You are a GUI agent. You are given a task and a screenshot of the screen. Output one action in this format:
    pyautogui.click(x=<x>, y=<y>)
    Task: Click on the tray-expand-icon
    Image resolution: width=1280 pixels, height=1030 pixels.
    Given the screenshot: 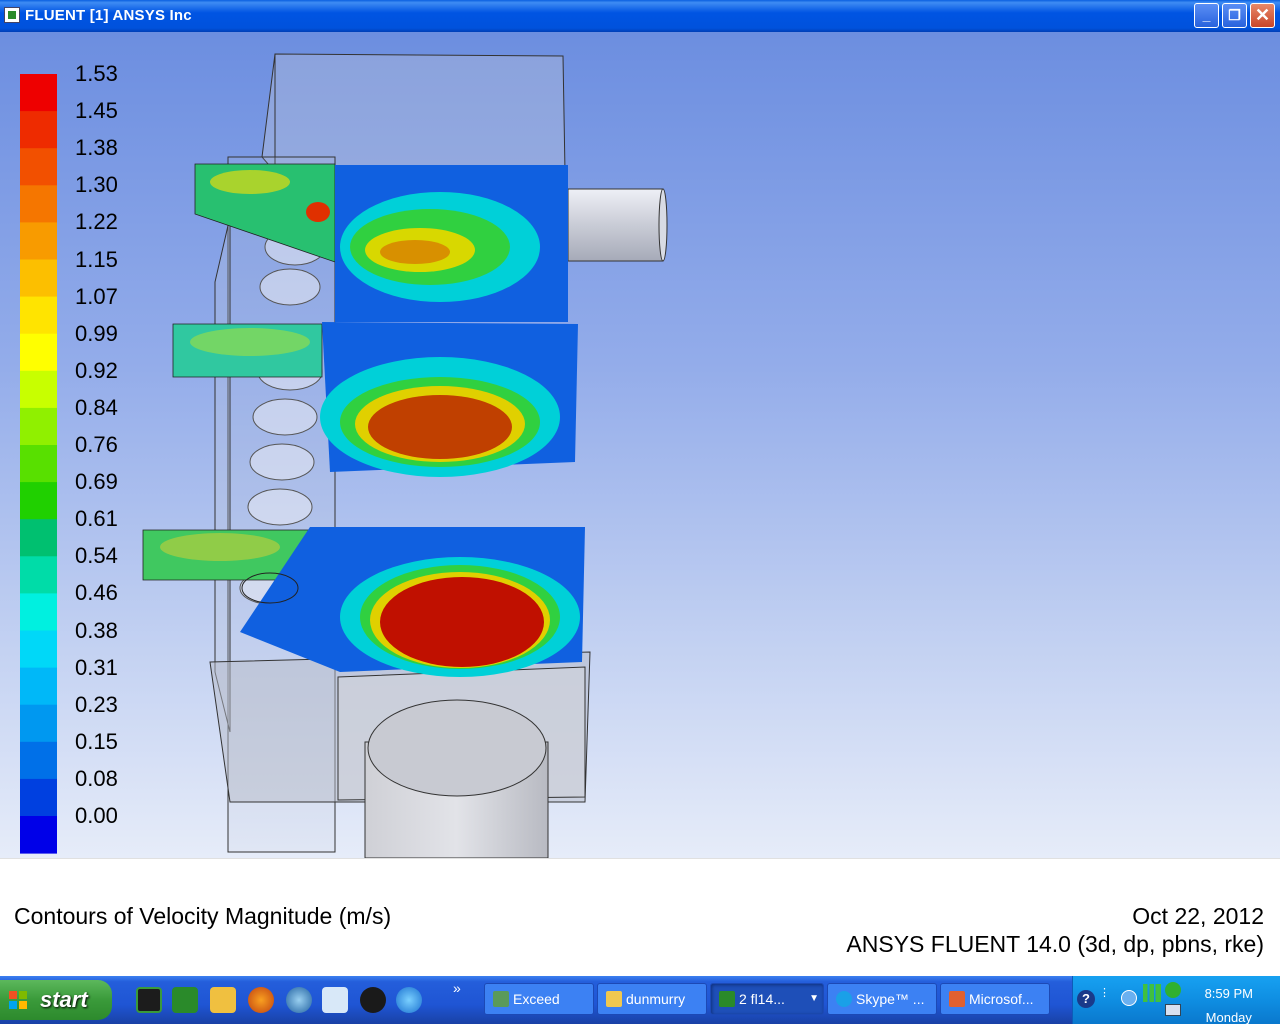 What is the action you would take?
    pyautogui.click(x=1129, y=998)
    